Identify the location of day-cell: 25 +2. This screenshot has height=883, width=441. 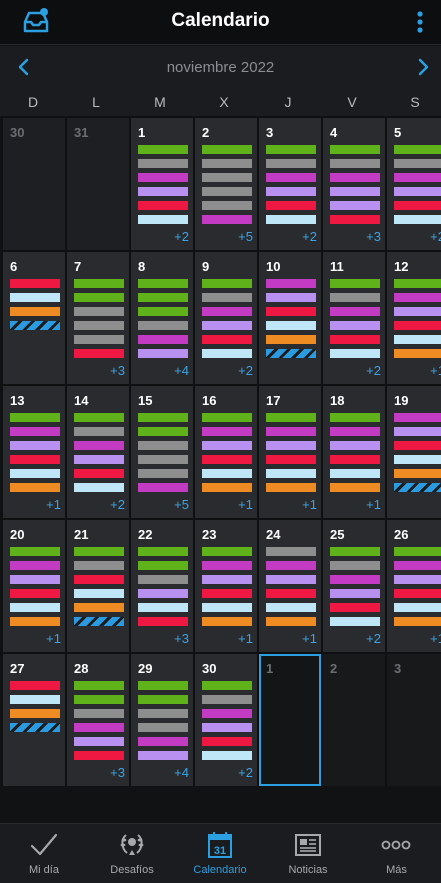
(354, 586).